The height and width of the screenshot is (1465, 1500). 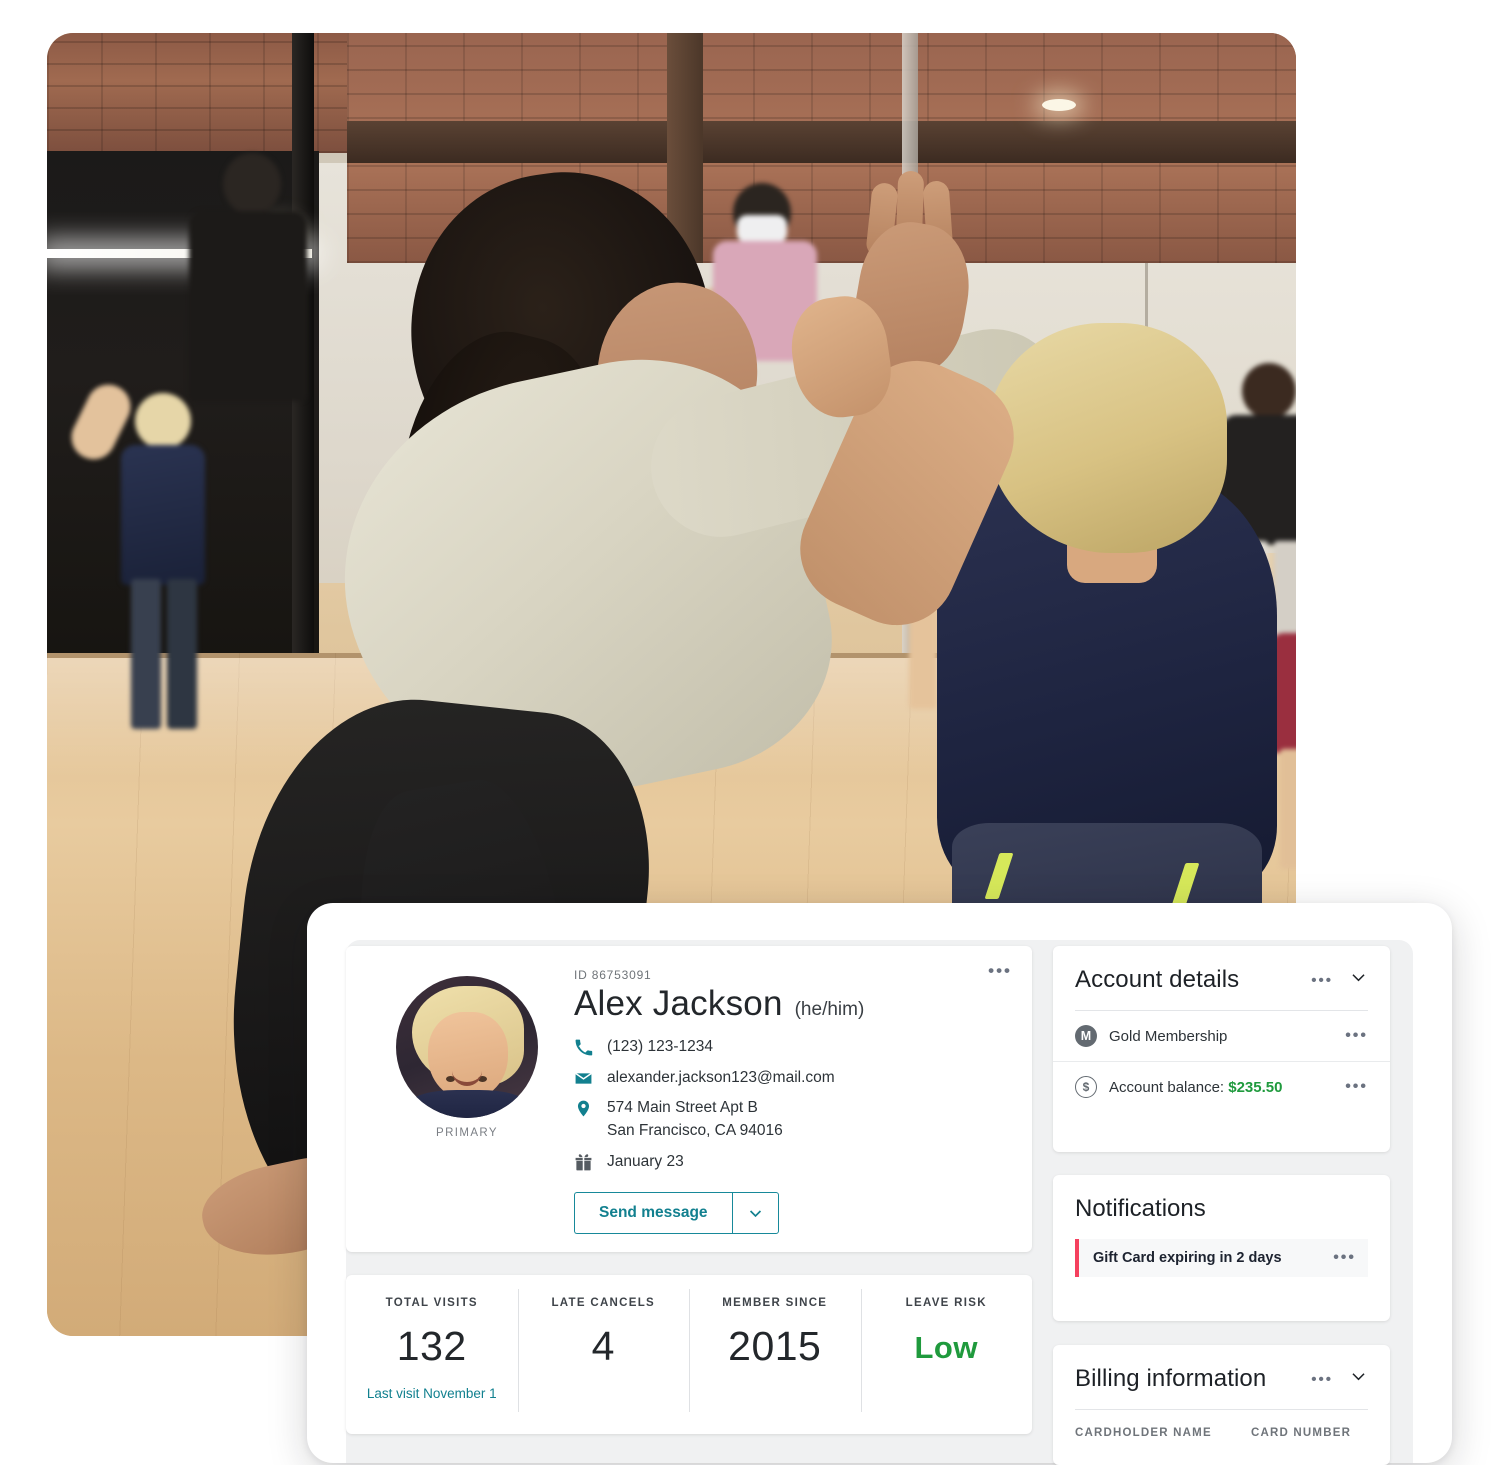 I want to click on billing-column-cardholder: CARDHOLDER NAME, so click(x=1150, y=1433).